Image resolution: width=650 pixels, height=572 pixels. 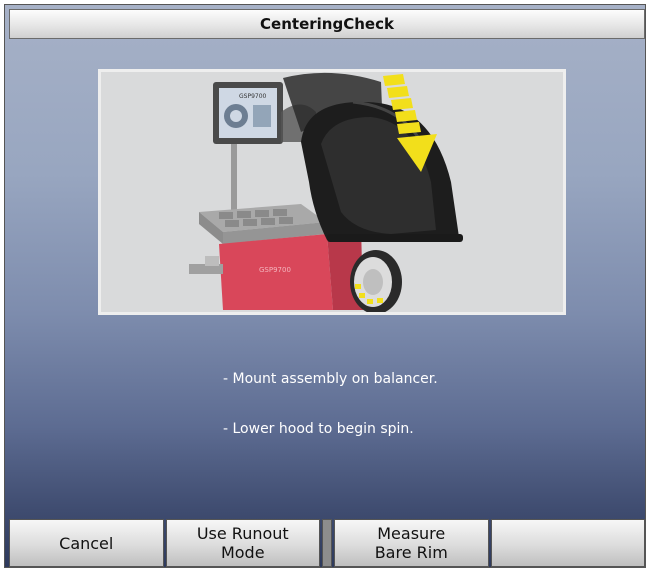 I want to click on wheel, so click(x=376, y=281).